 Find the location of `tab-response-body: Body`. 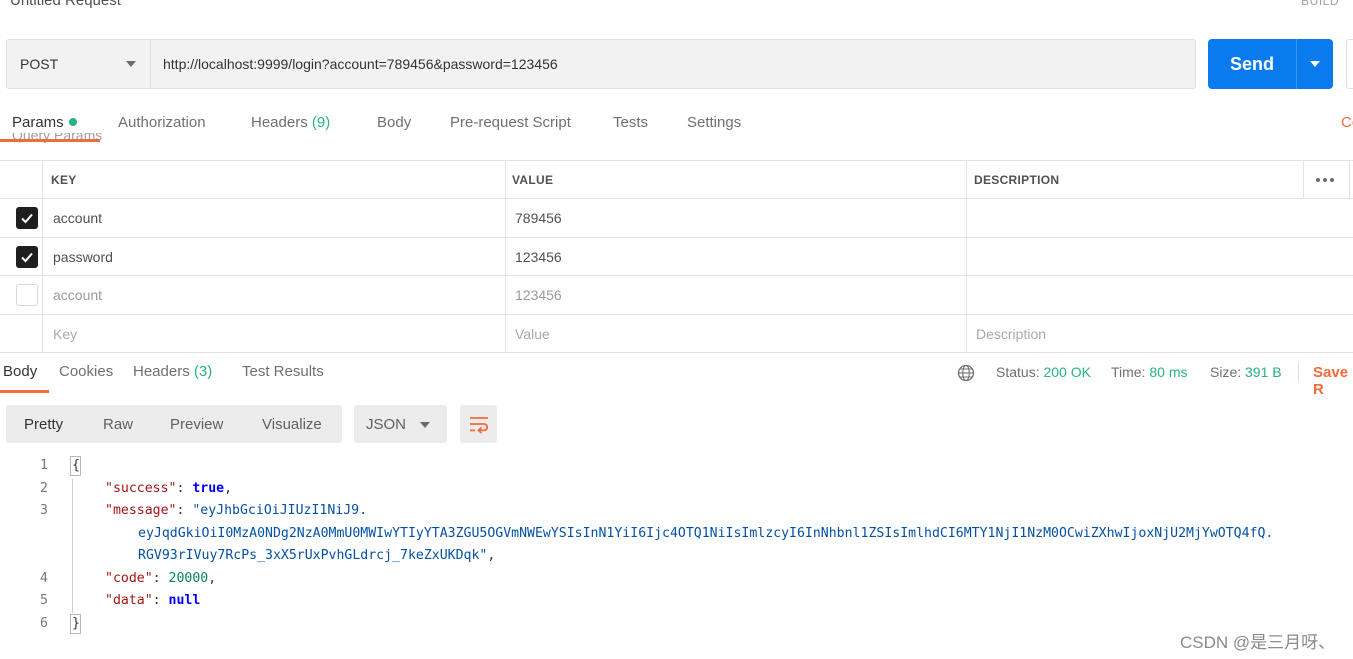

tab-response-body: Body is located at coordinates (20, 371).